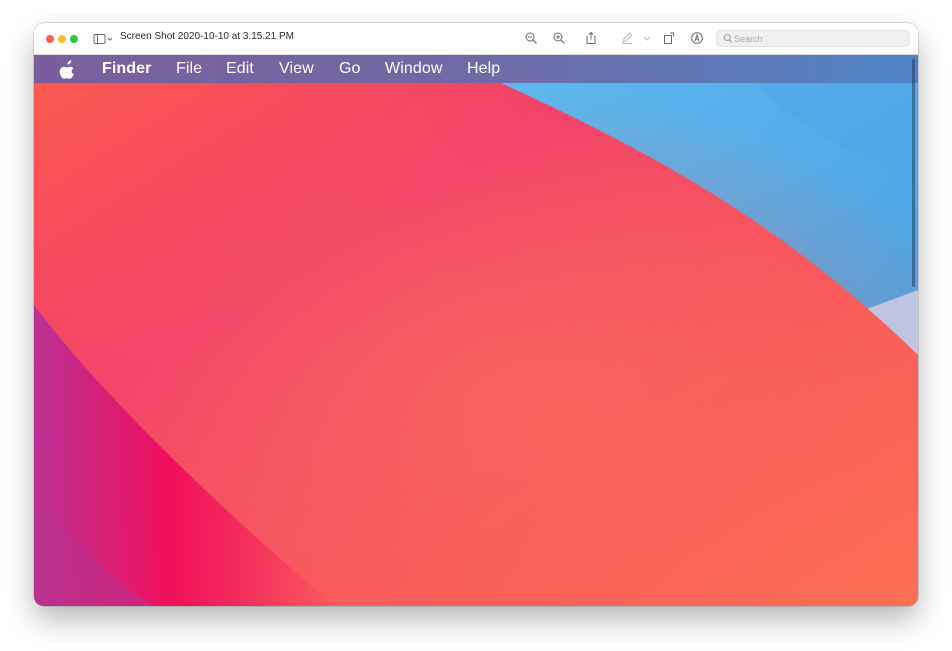  I want to click on title-bar: Screen Shot 2020-10-10 at 3.15.21 PM, so click(476, 39).